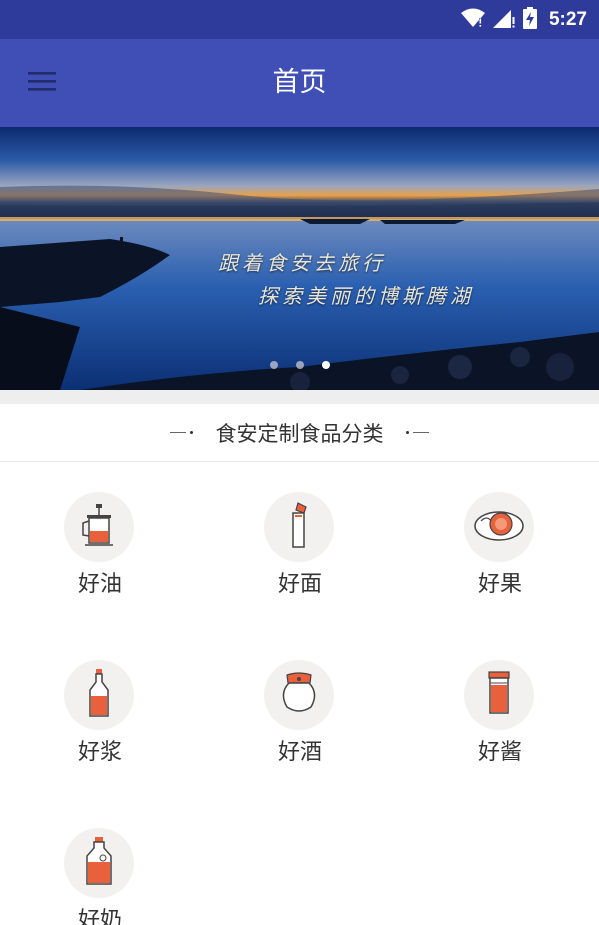 This screenshot has width=599, height=925. What do you see at coordinates (299, 397) in the screenshot?
I see `section-divider` at bounding box center [299, 397].